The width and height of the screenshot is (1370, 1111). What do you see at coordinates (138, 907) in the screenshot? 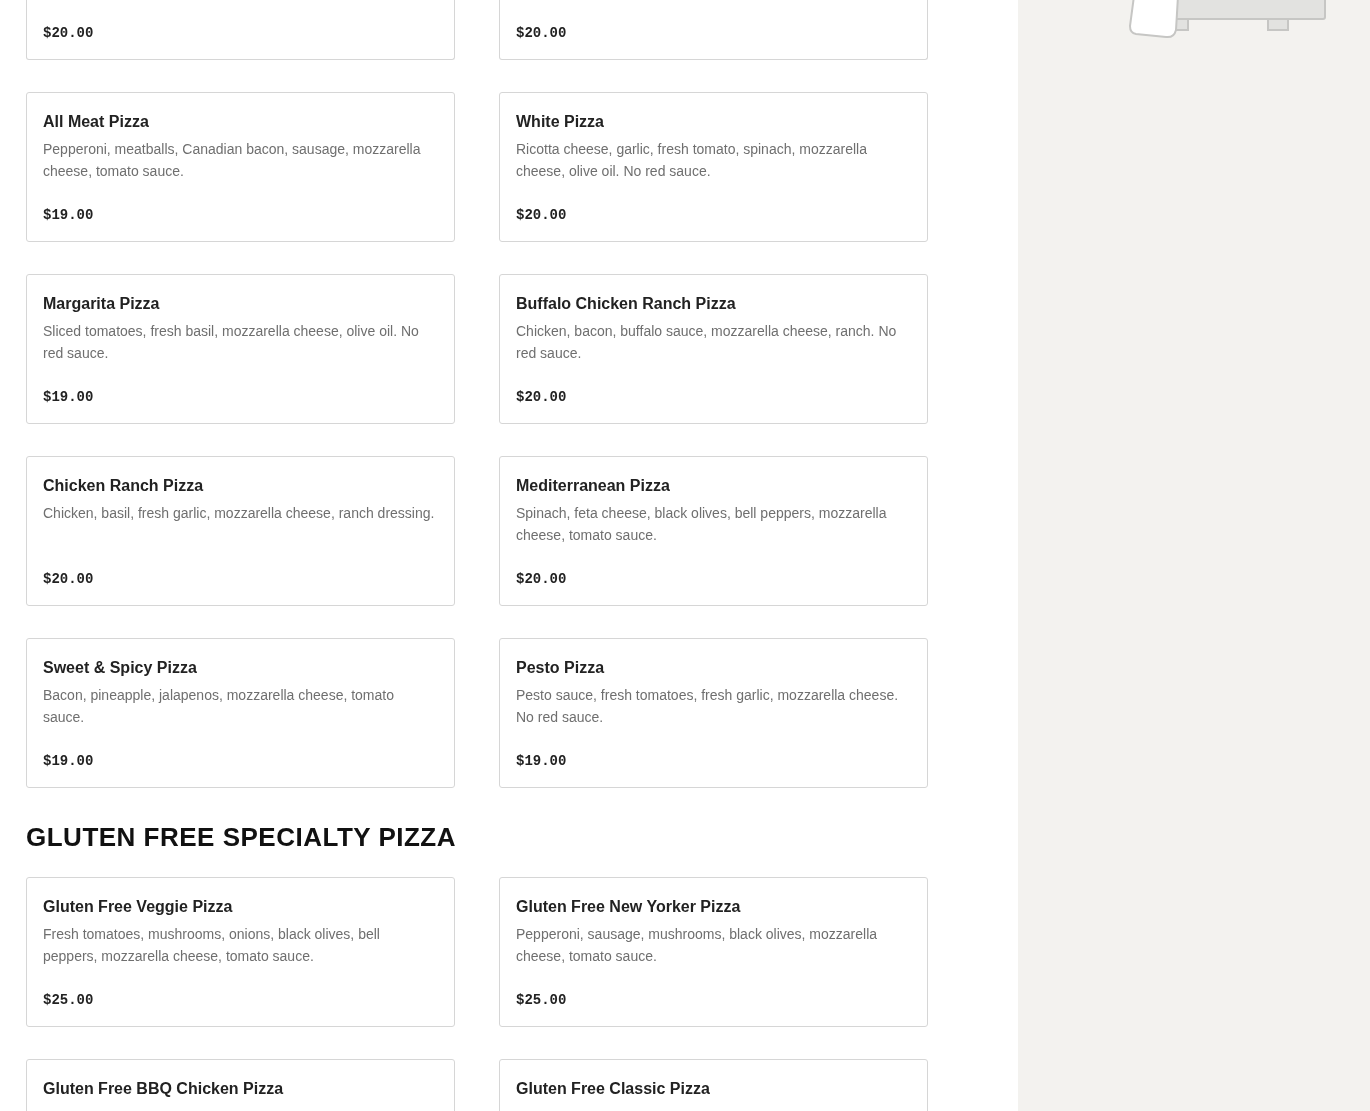
I see `item-name: Gluten Free Veggie Pizza` at bounding box center [138, 907].